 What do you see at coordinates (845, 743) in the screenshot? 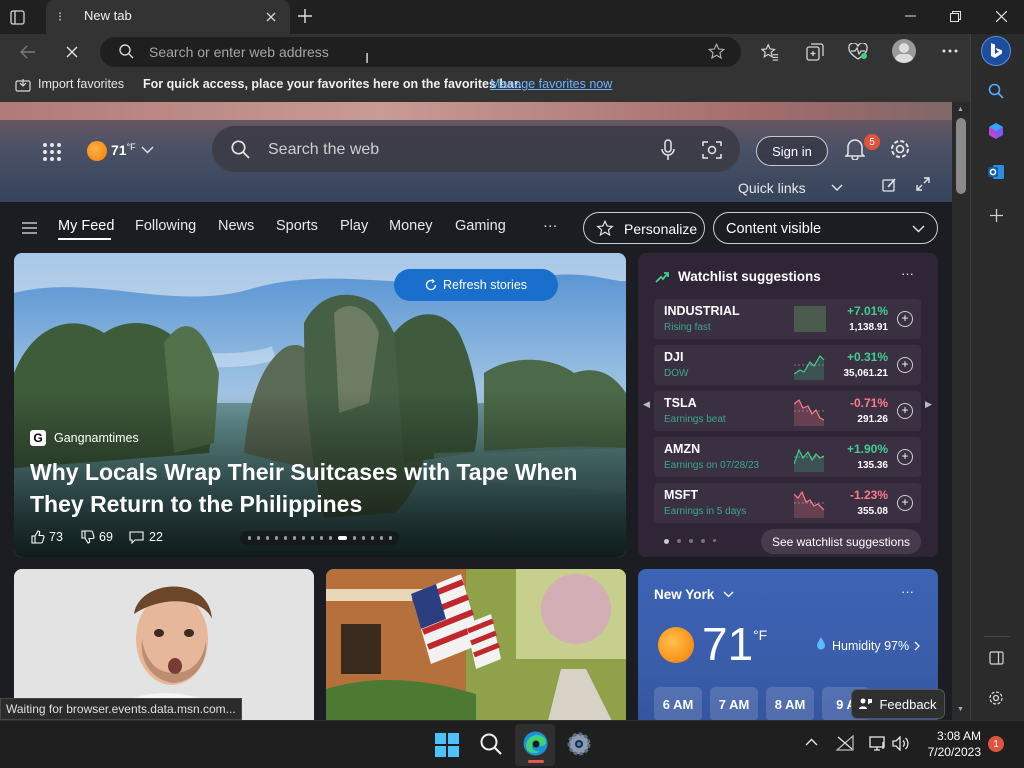
I see `no-internet-icon` at bounding box center [845, 743].